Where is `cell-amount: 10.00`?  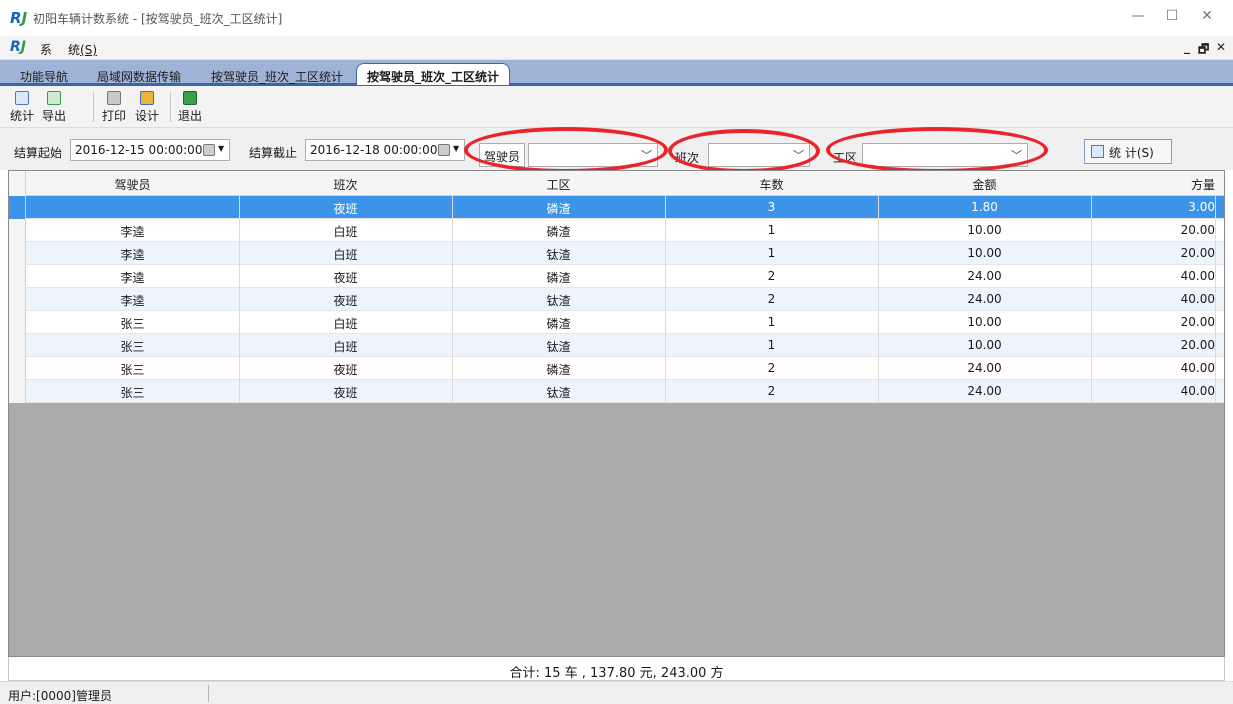 cell-amount: 10.00 is located at coordinates (984, 253).